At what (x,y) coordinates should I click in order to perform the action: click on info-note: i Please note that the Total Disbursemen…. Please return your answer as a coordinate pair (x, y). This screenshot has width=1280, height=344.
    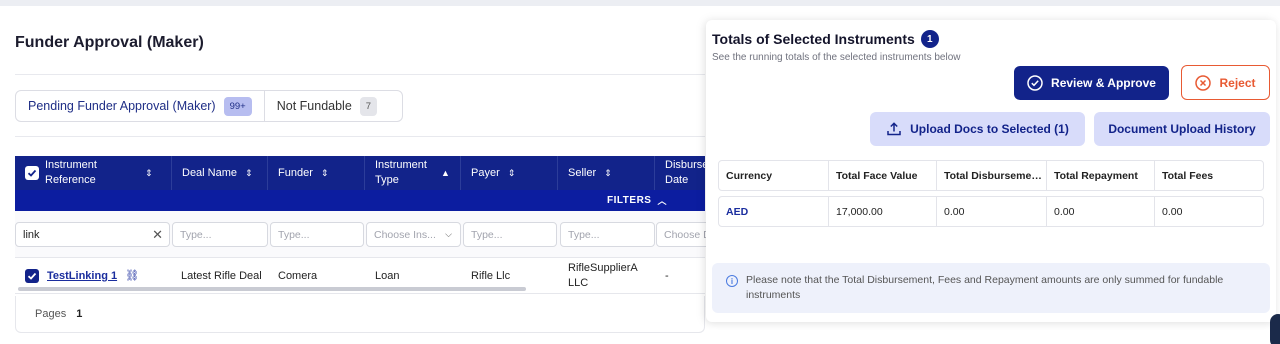
    Looking at the image, I should click on (991, 288).